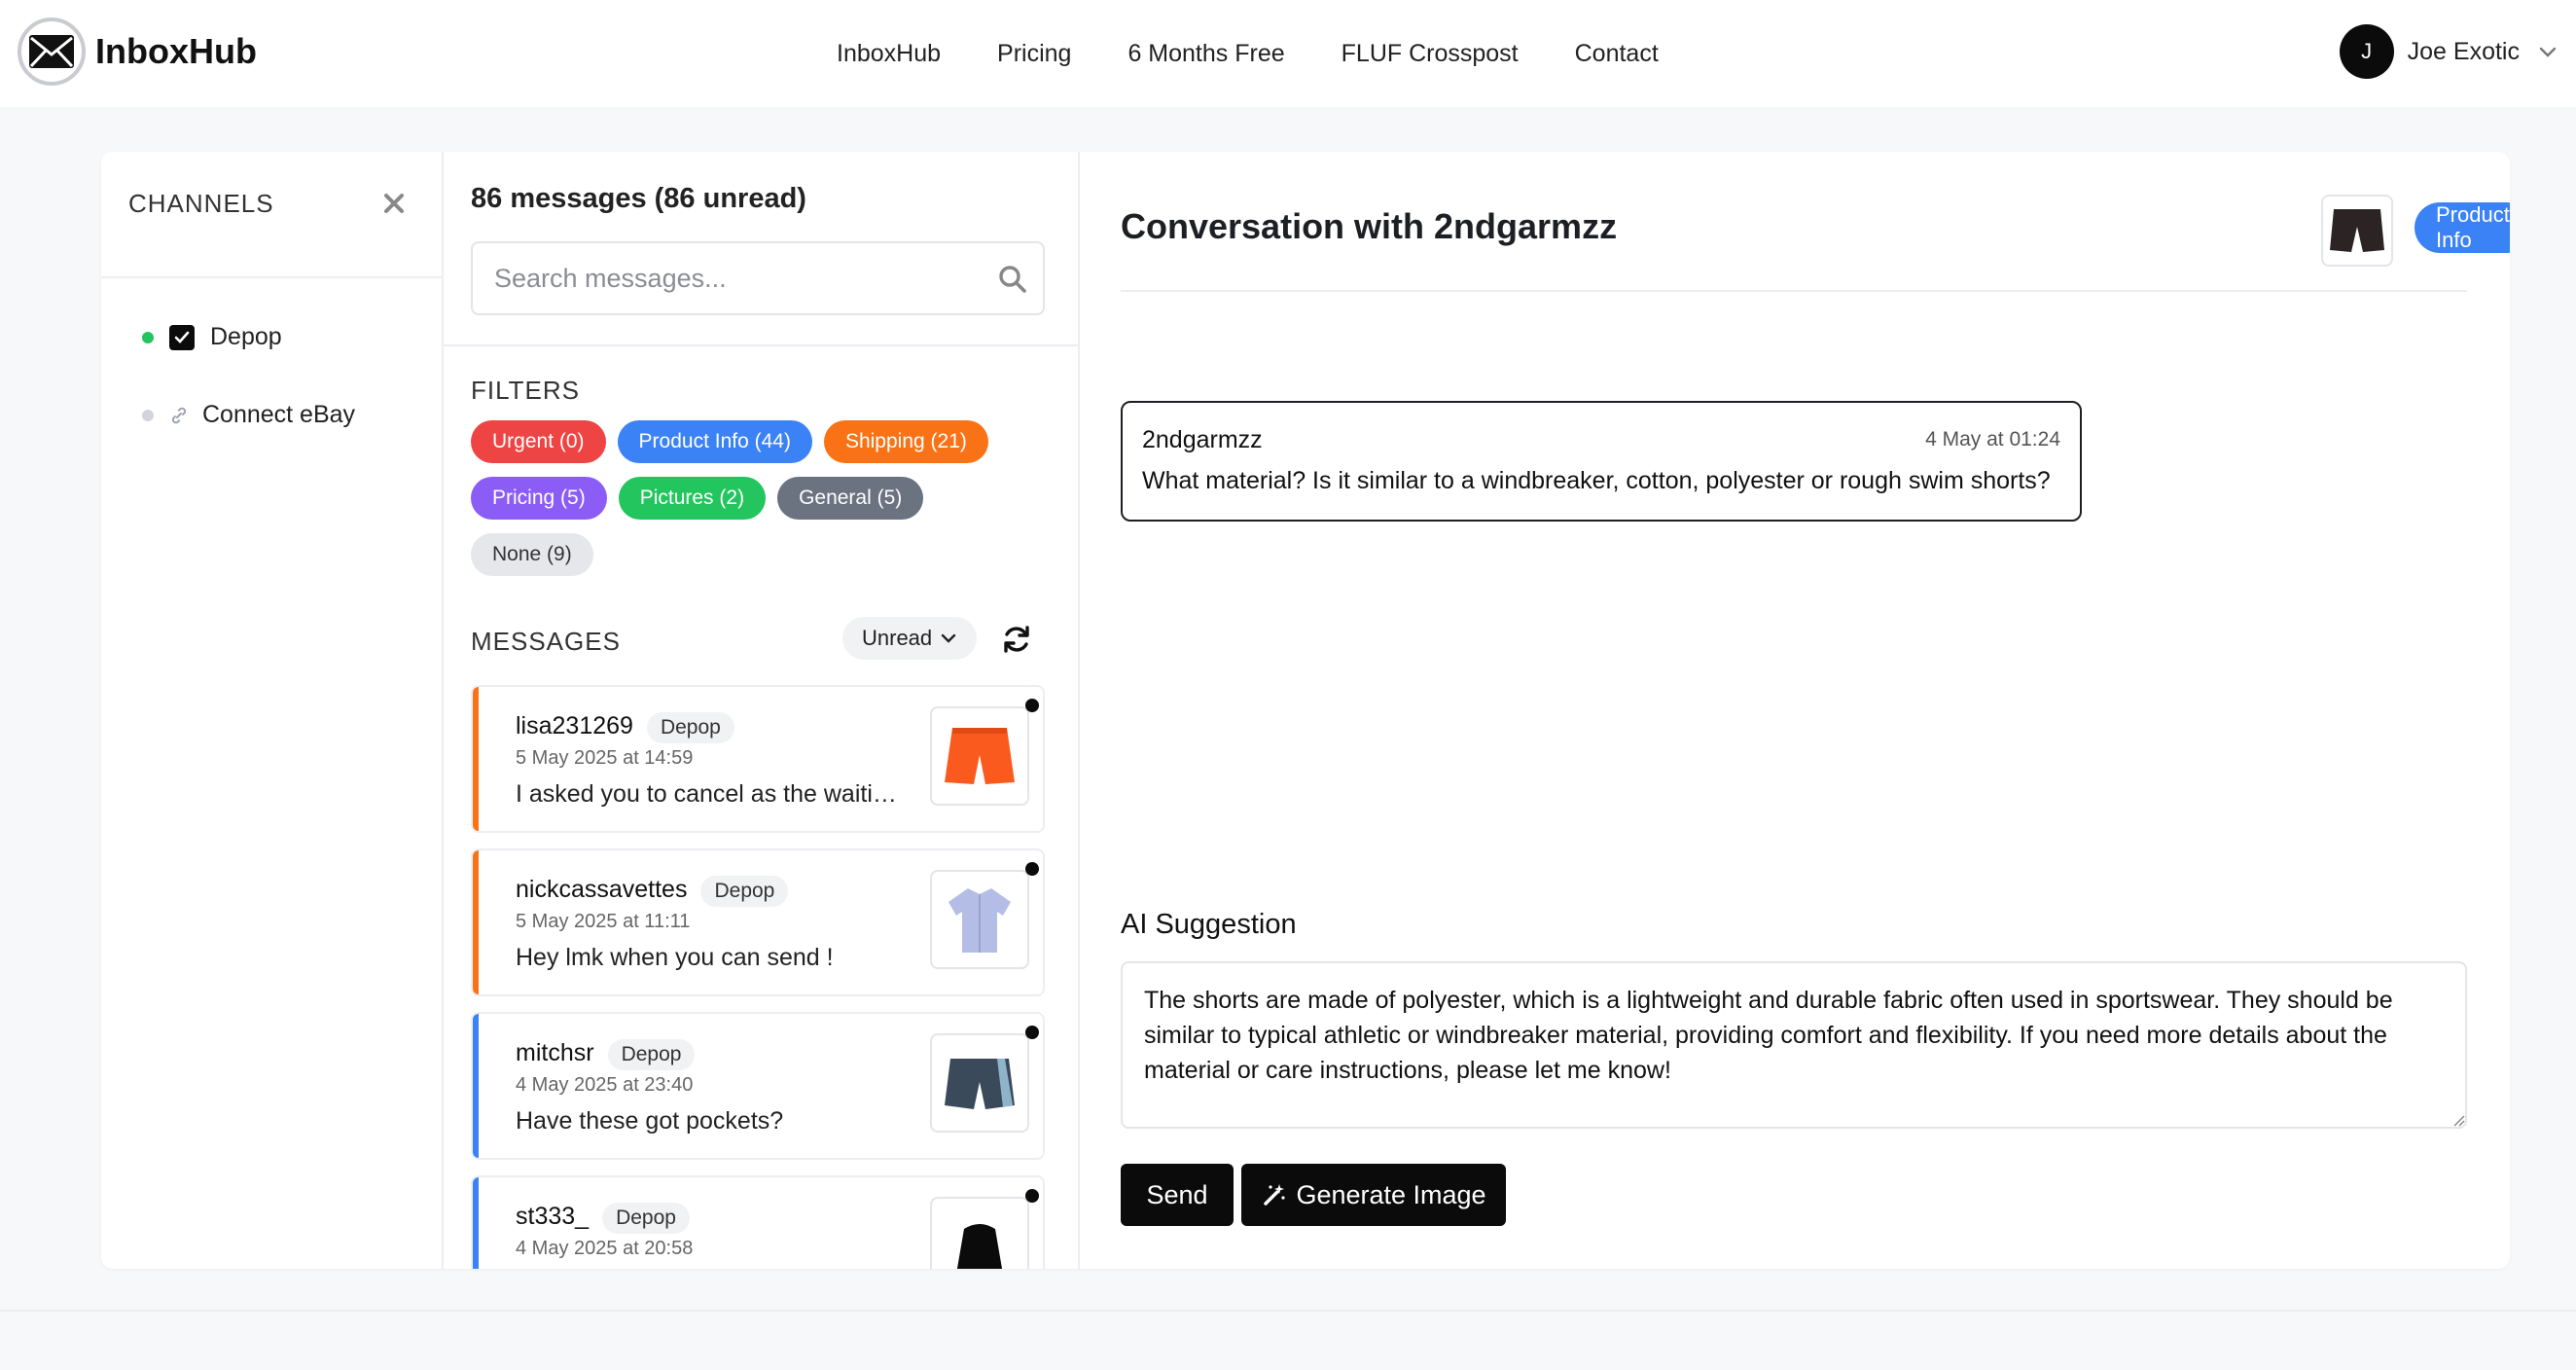 The image size is (2576, 1370). I want to click on category-badge: Product Info, so click(2462, 227).